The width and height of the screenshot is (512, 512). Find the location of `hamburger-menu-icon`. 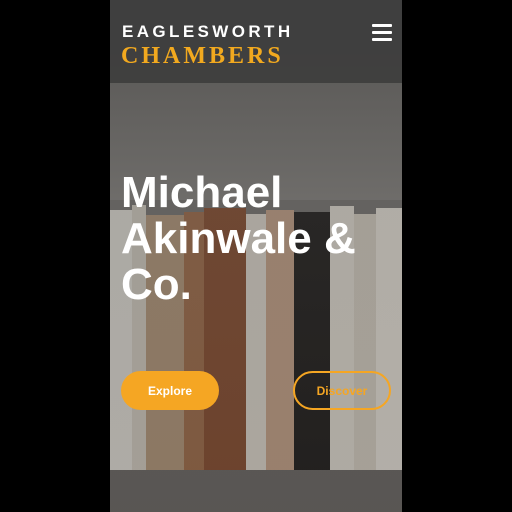

hamburger-menu-icon is located at coordinates (382, 32).